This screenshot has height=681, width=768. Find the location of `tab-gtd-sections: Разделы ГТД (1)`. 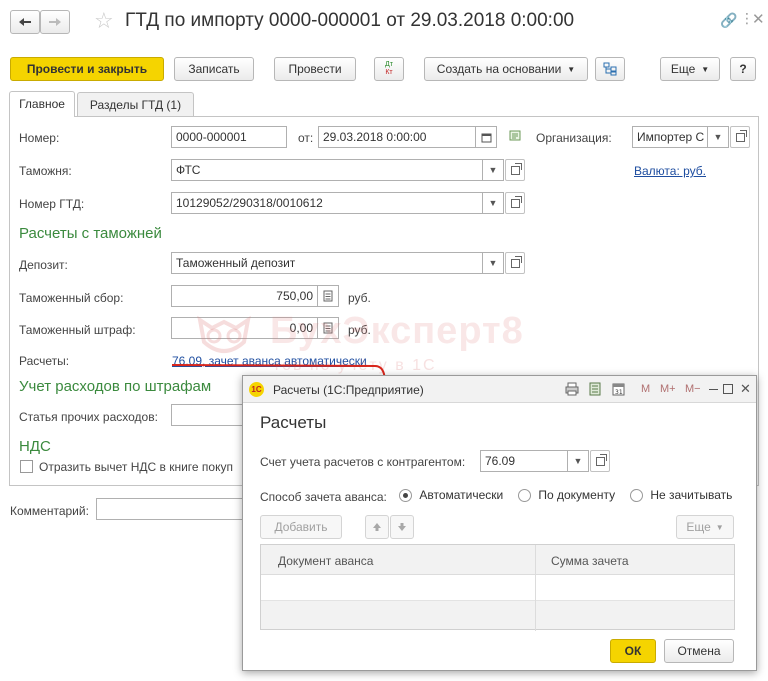

tab-gtd-sections: Разделы ГТД (1) is located at coordinates (135, 104).